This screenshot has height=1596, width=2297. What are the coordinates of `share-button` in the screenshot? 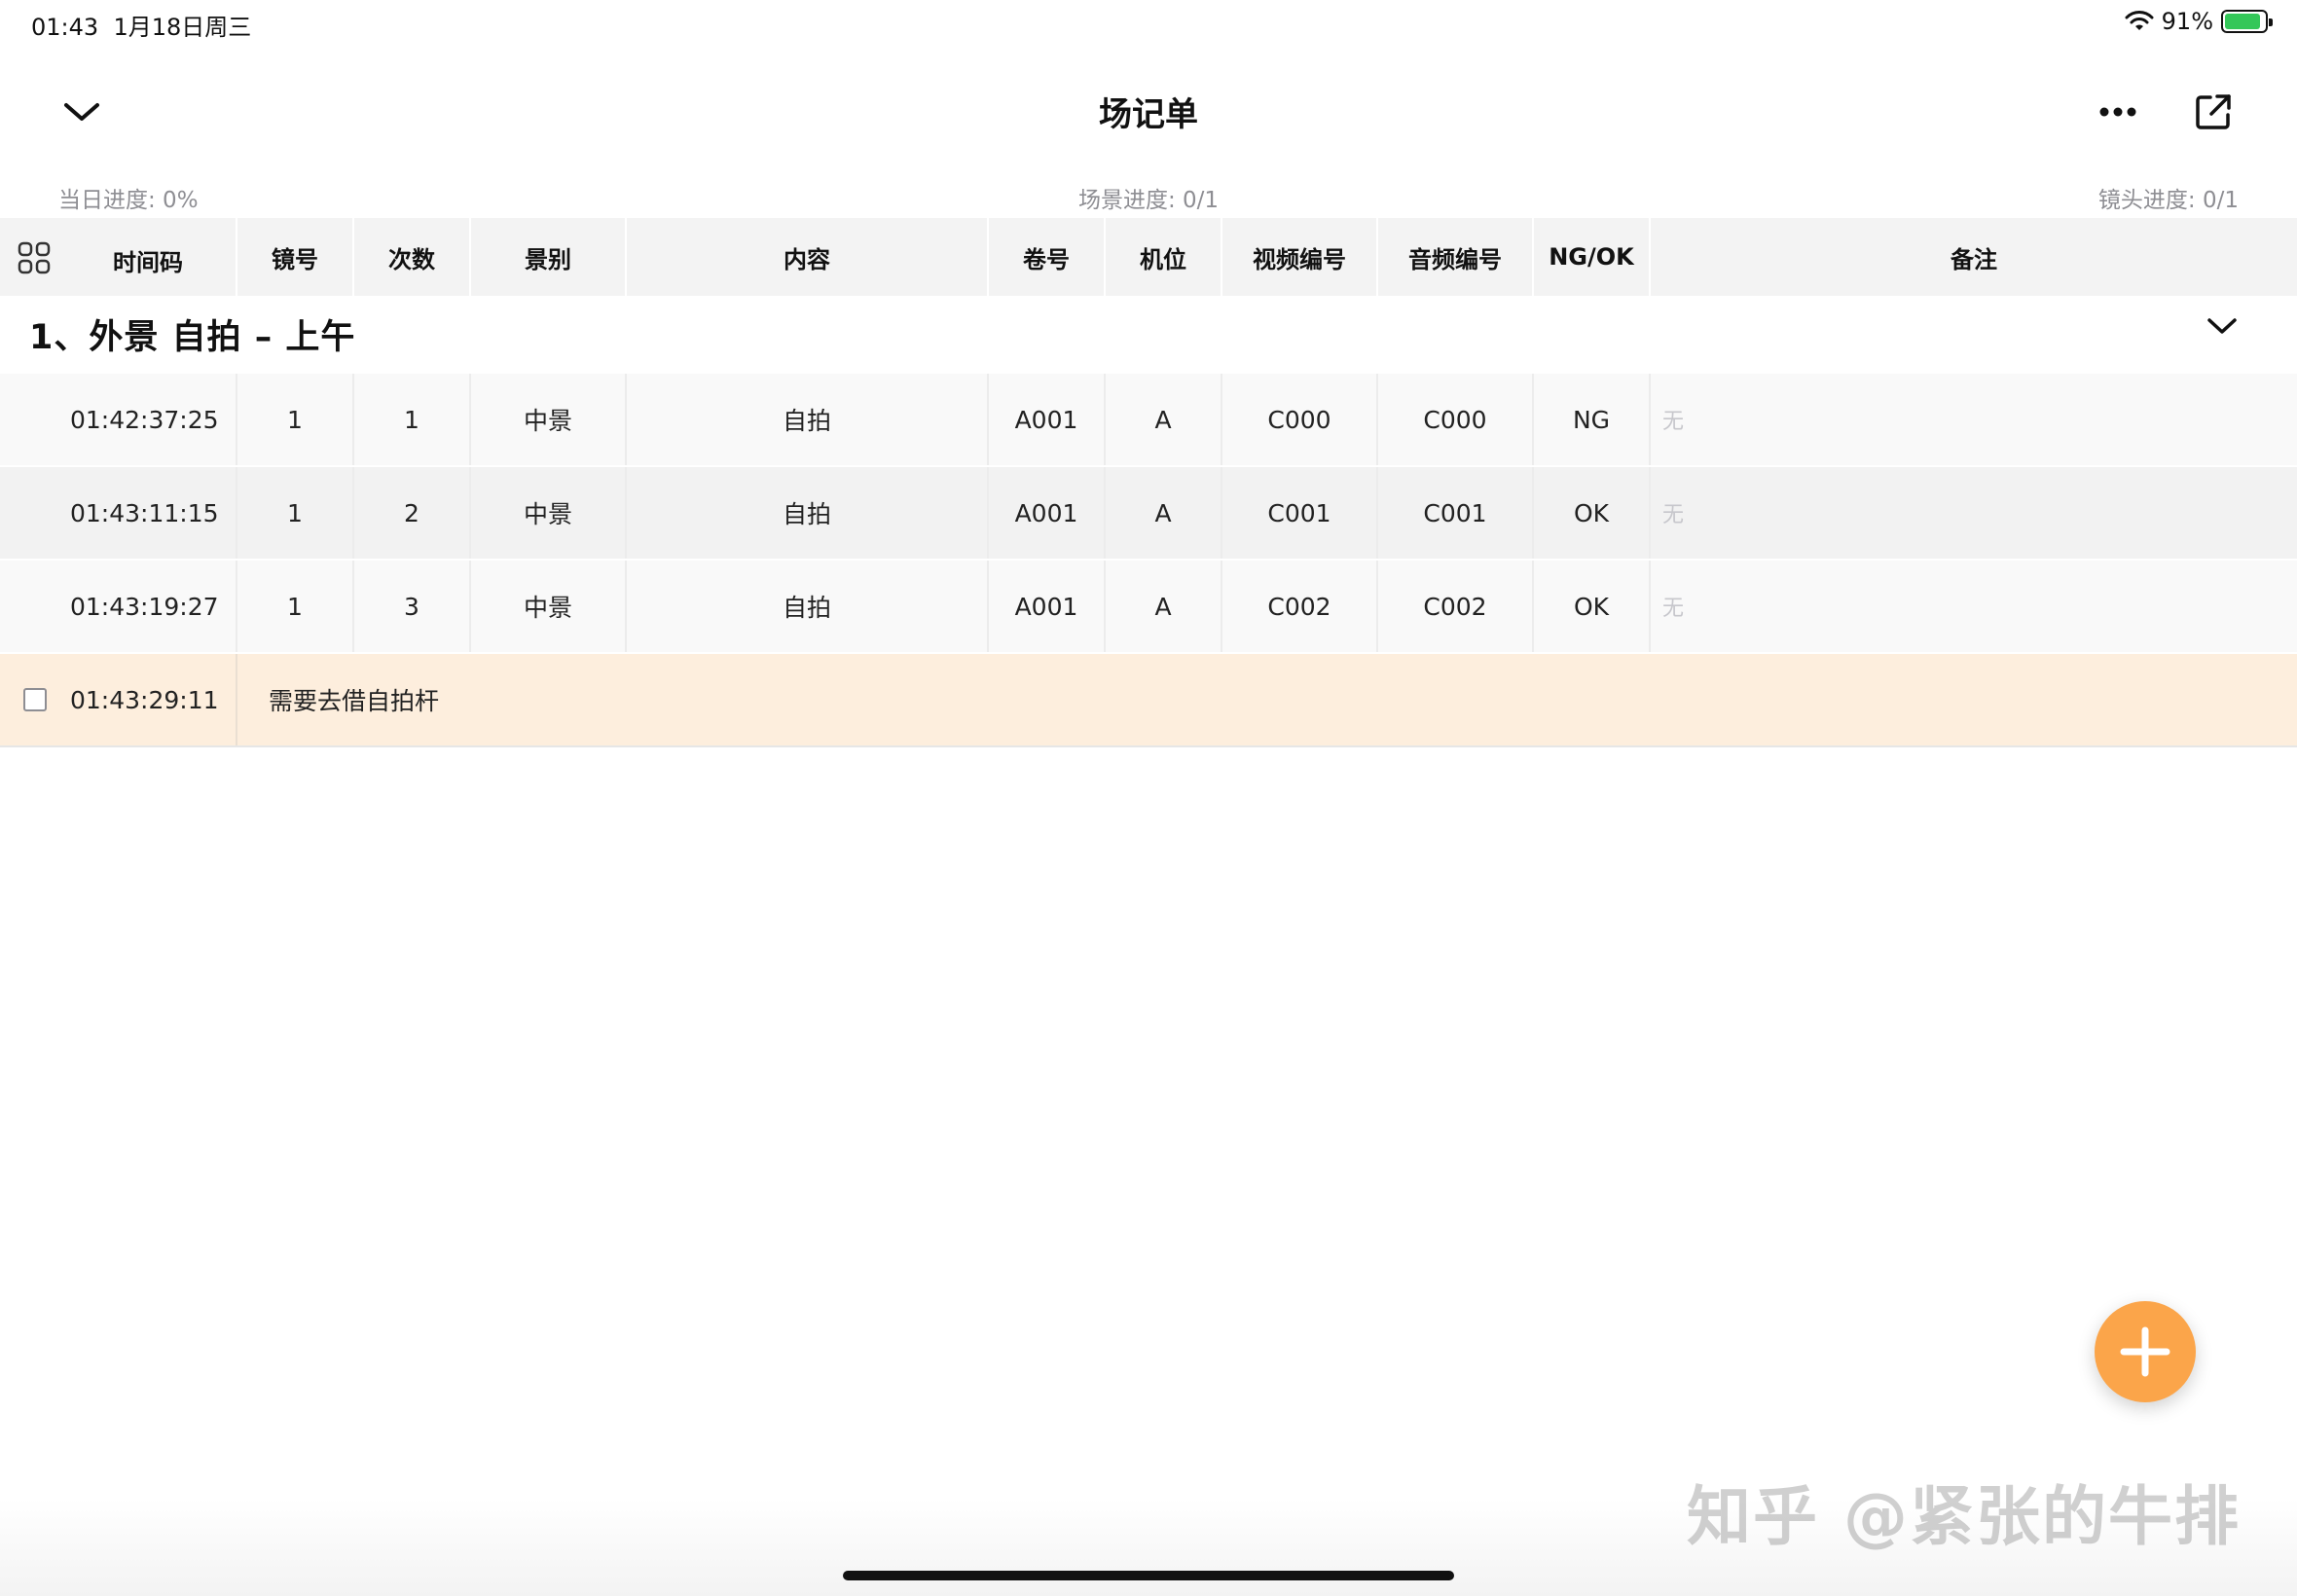 It's located at (2213, 112).